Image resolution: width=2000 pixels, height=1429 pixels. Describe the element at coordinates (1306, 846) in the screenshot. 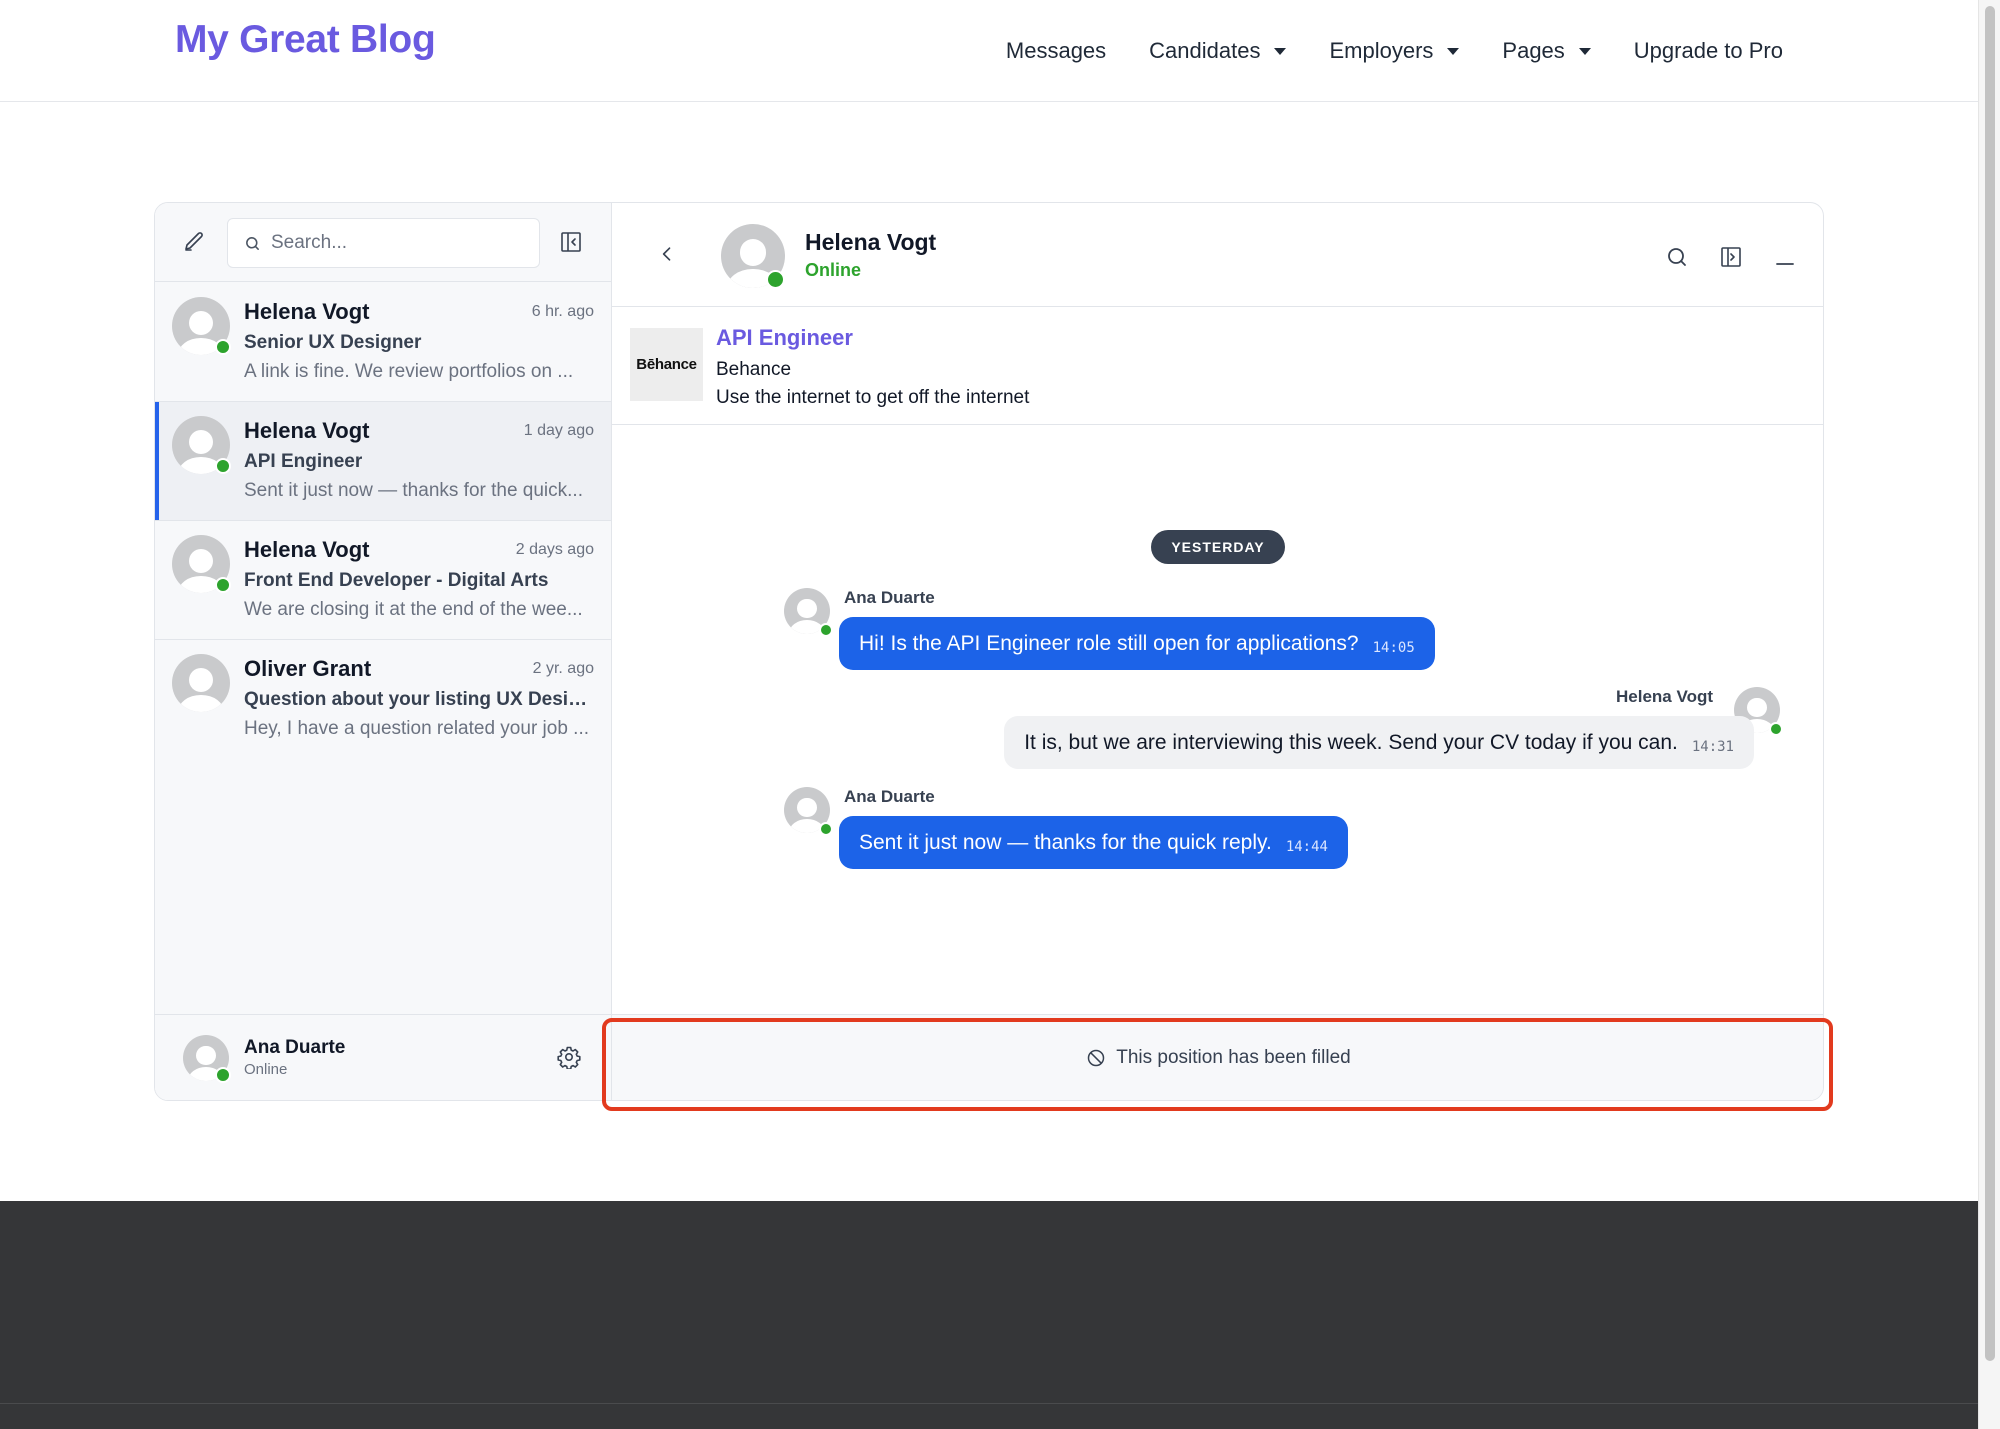

I see `message-time: 14:44` at that location.